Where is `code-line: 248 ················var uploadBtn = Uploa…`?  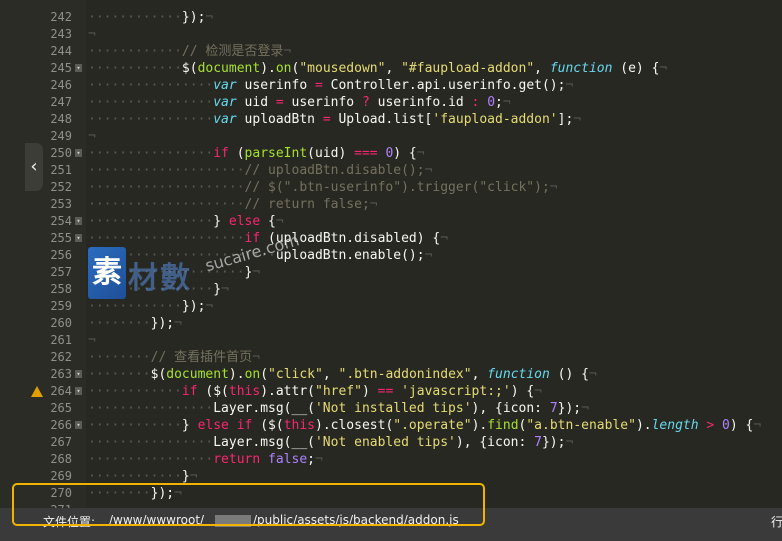
code-line: 248 ················var uploadBtn = Uploa… is located at coordinates (391, 119).